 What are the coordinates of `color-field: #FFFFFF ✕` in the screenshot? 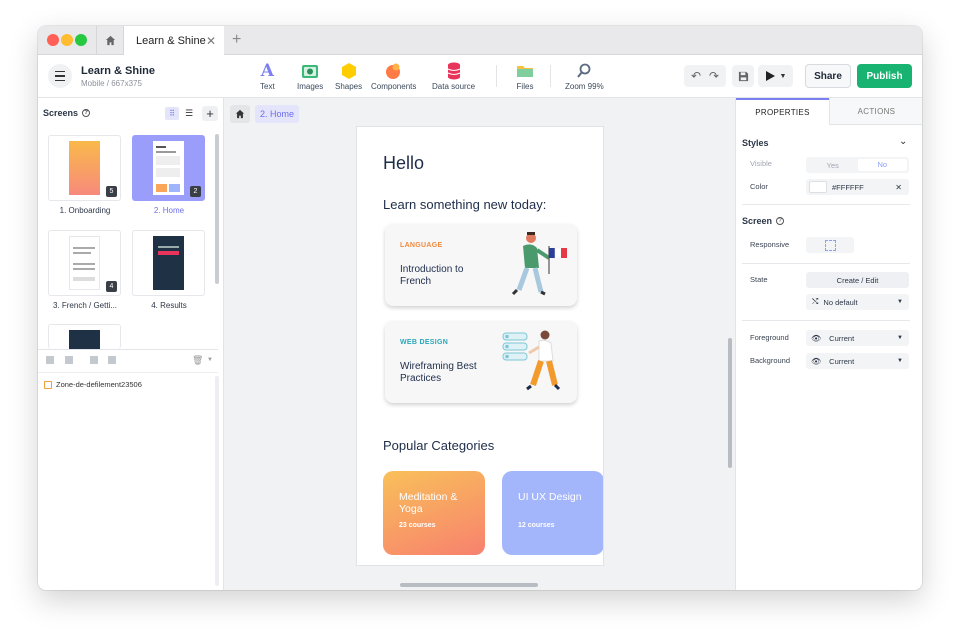 It's located at (857, 187).